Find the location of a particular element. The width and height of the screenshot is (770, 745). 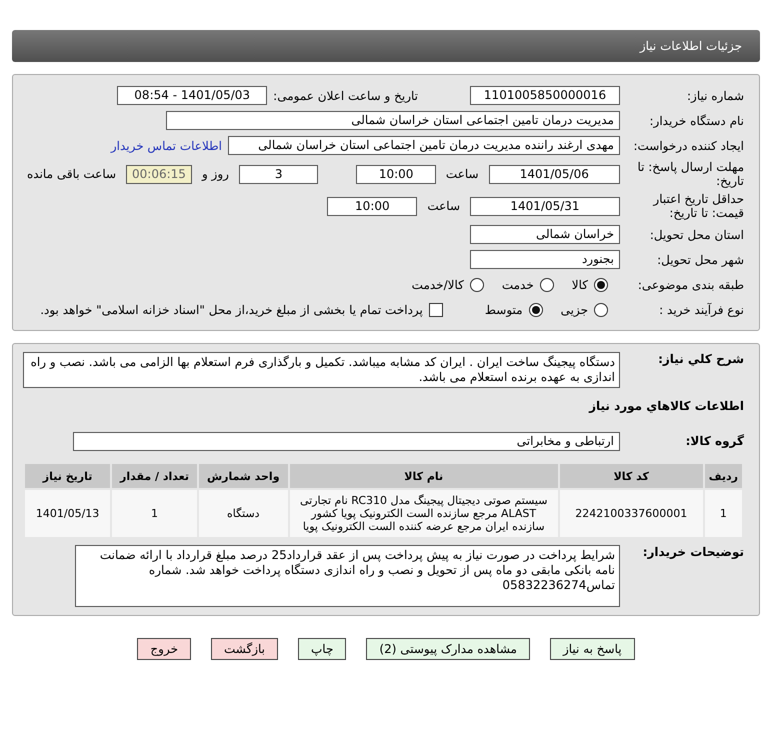

column-header: واحد شمارش is located at coordinates (243, 476).